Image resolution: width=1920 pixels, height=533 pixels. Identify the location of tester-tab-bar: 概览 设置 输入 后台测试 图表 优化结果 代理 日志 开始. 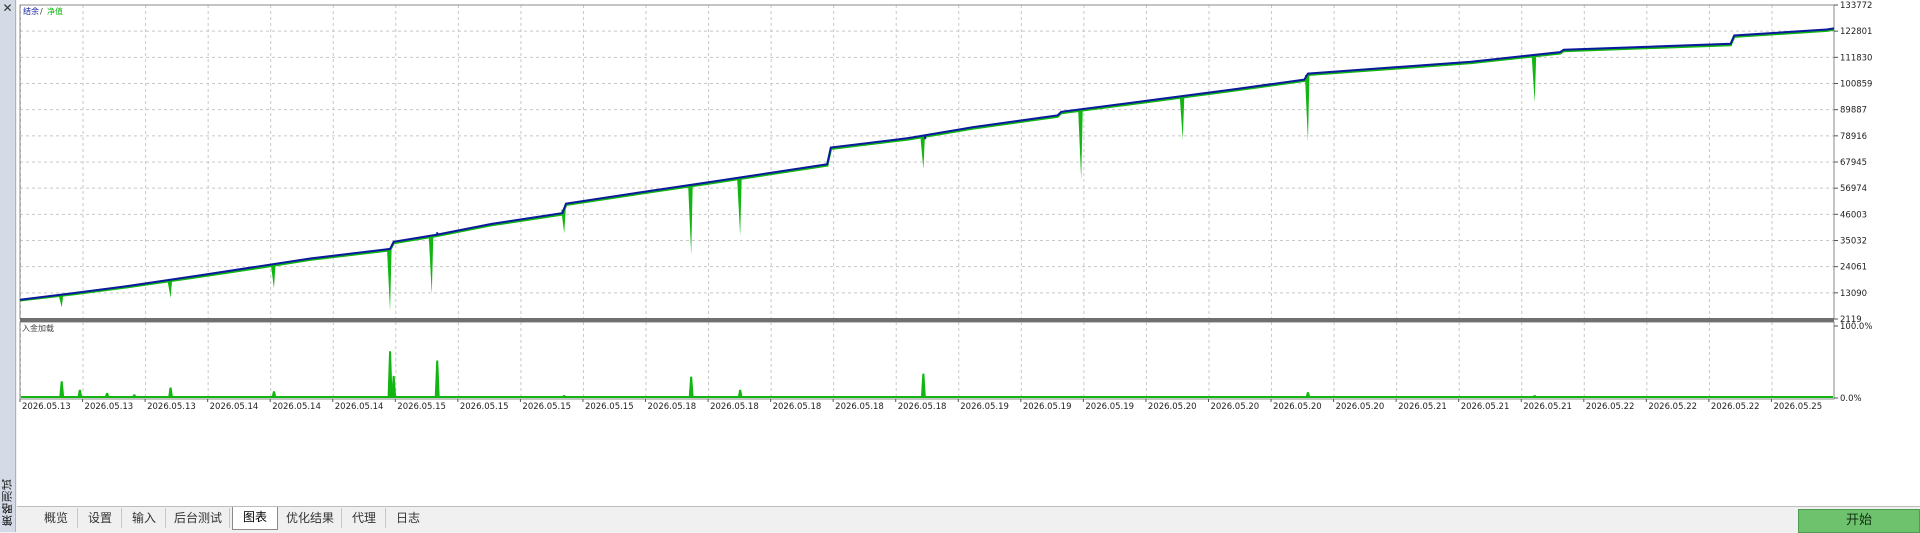
(968, 519).